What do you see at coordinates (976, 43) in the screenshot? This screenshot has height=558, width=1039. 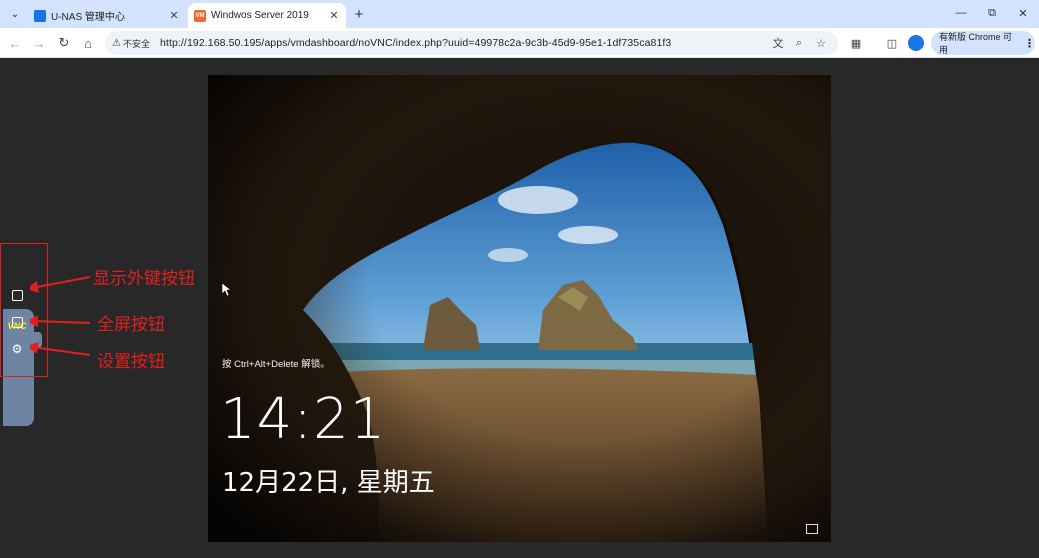 I see `update-label: 有新版 Chrome 可用` at bounding box center [976, 43].